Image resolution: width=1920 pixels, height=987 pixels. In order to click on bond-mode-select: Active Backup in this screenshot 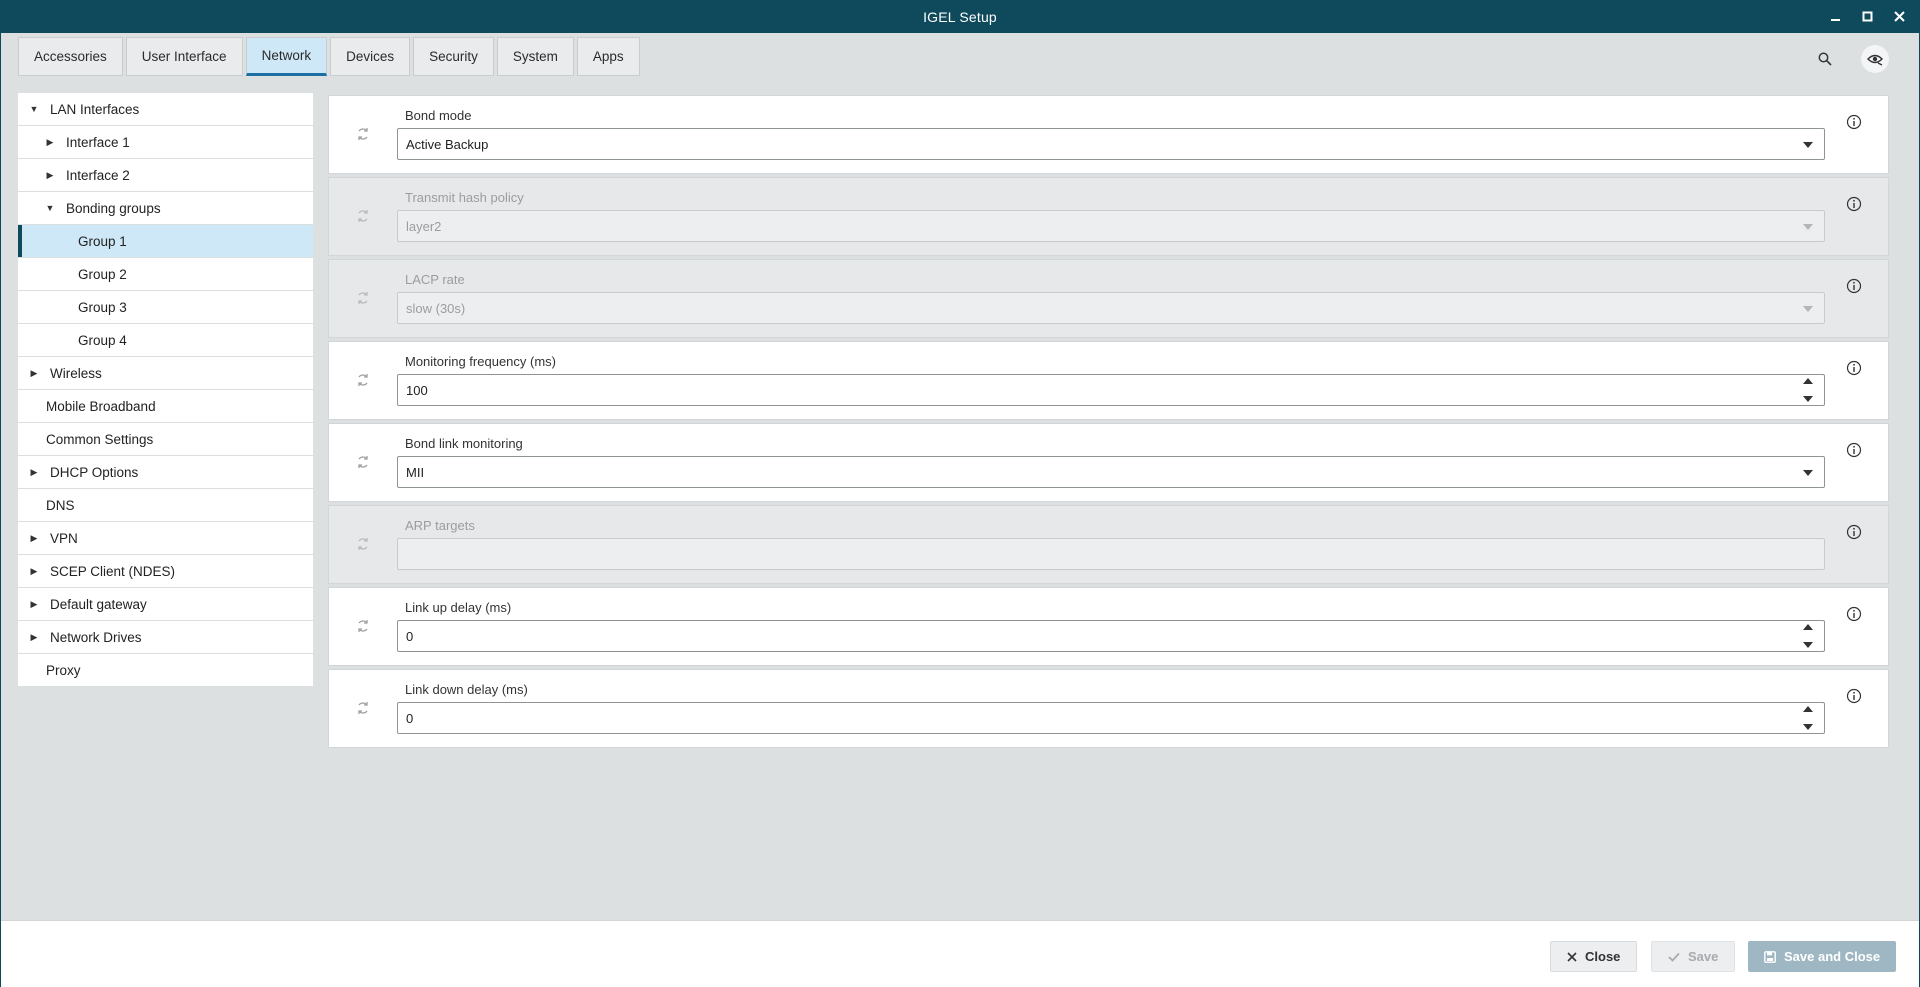, I will do `click(1111, 144)`.